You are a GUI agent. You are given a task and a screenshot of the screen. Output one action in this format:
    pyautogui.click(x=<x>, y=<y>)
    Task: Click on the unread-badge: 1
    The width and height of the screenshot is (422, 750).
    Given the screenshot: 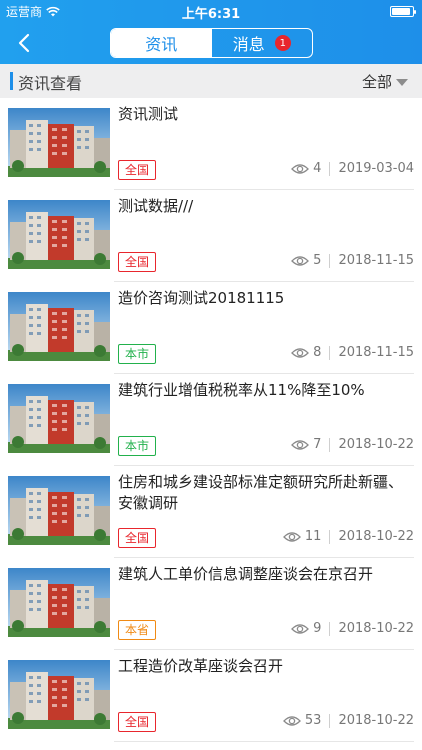 What is the action you would take?
    pyautogui.click(x=282, y=43)
    